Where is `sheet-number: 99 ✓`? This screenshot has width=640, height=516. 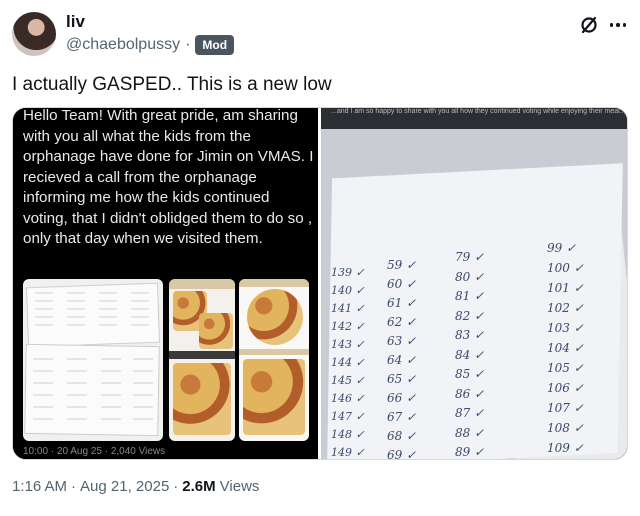
sheet-number: 99 ✓ is located at coordinates (562, 248).